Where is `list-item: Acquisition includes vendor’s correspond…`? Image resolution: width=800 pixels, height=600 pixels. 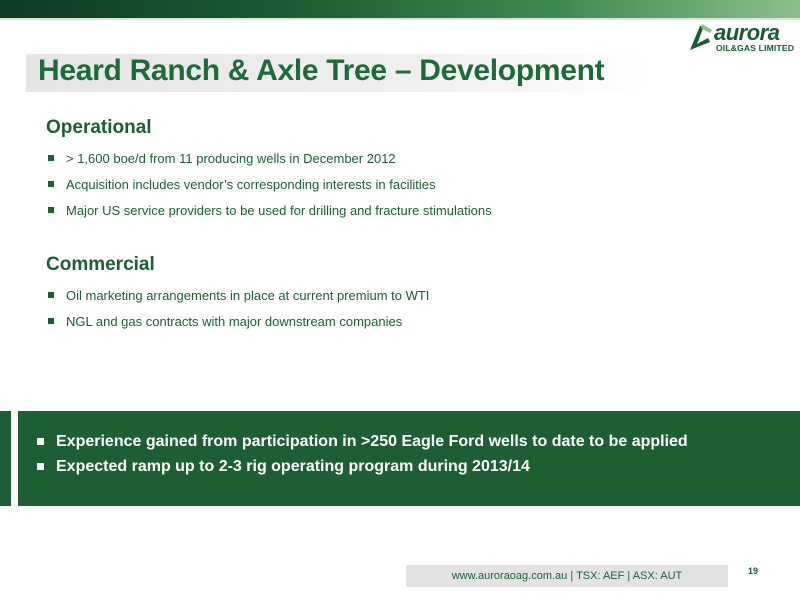 list-item: Acquisition includes vendor’s correspond… is located at coordinates (269, 190).